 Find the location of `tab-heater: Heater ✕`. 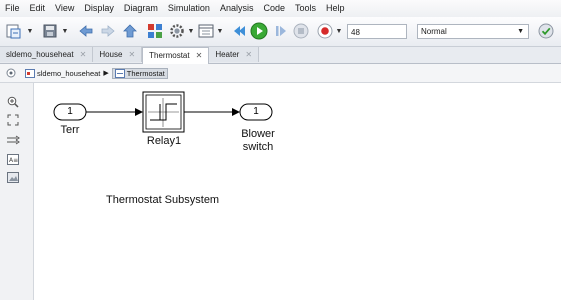

tab-heater: Heater ✕ is located at coordinates (234, 54).